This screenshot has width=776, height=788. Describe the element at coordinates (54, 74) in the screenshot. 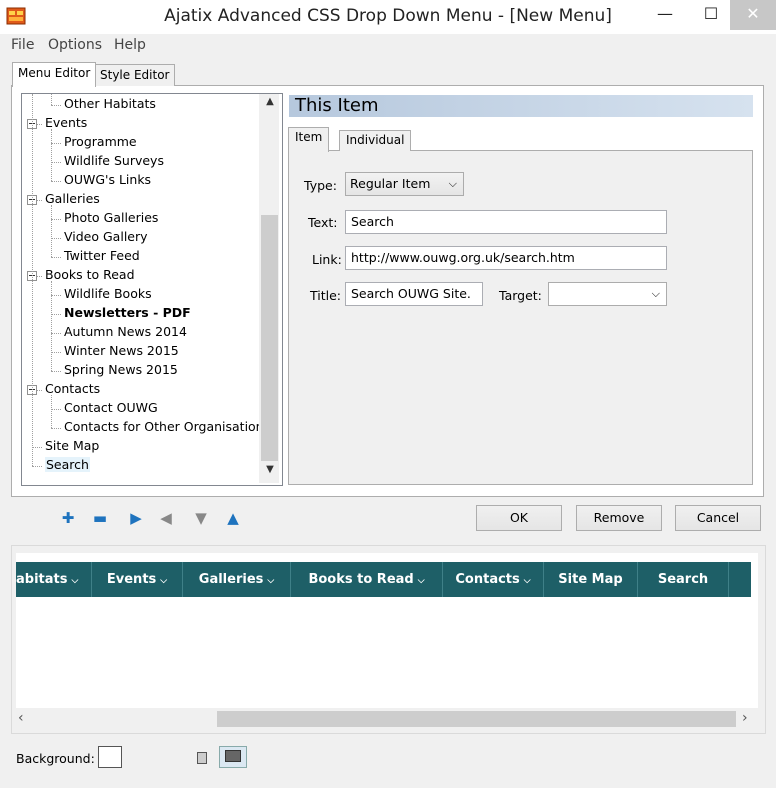

I see `tab-menu-editor: Menu Editor` at that location.